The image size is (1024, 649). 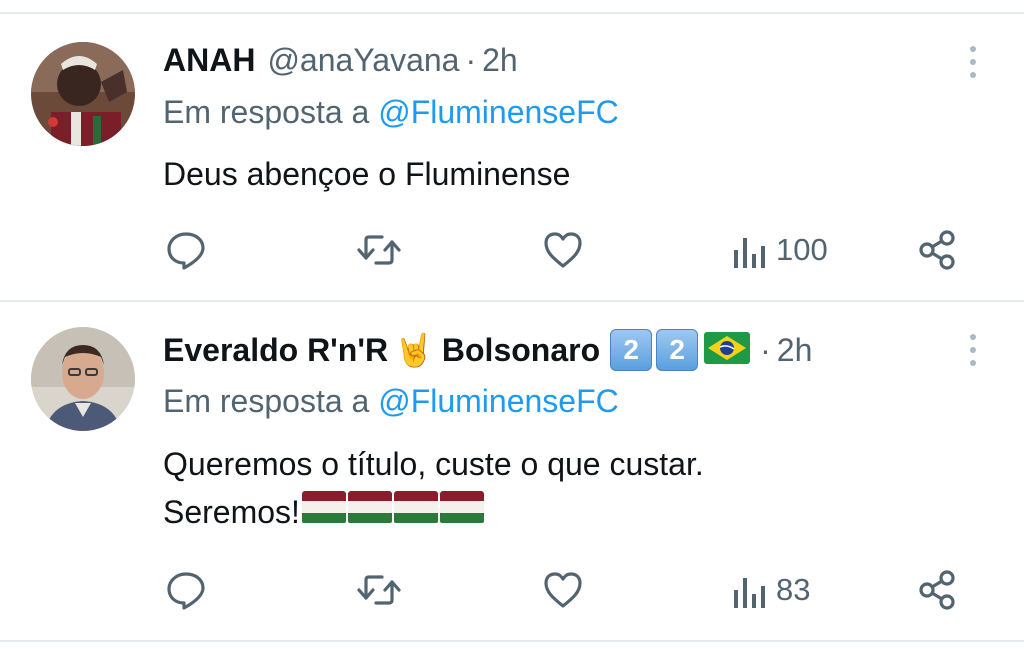 I want to click on display-name-part2: Bolsonaro, so click(x=521, y=350).